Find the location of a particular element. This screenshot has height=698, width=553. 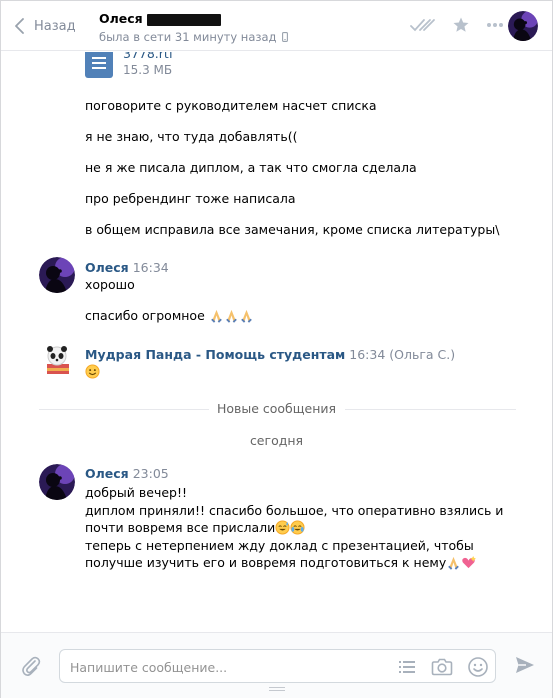

message-author-line: Олеся 16:34 is located at coordinates (127, 268).